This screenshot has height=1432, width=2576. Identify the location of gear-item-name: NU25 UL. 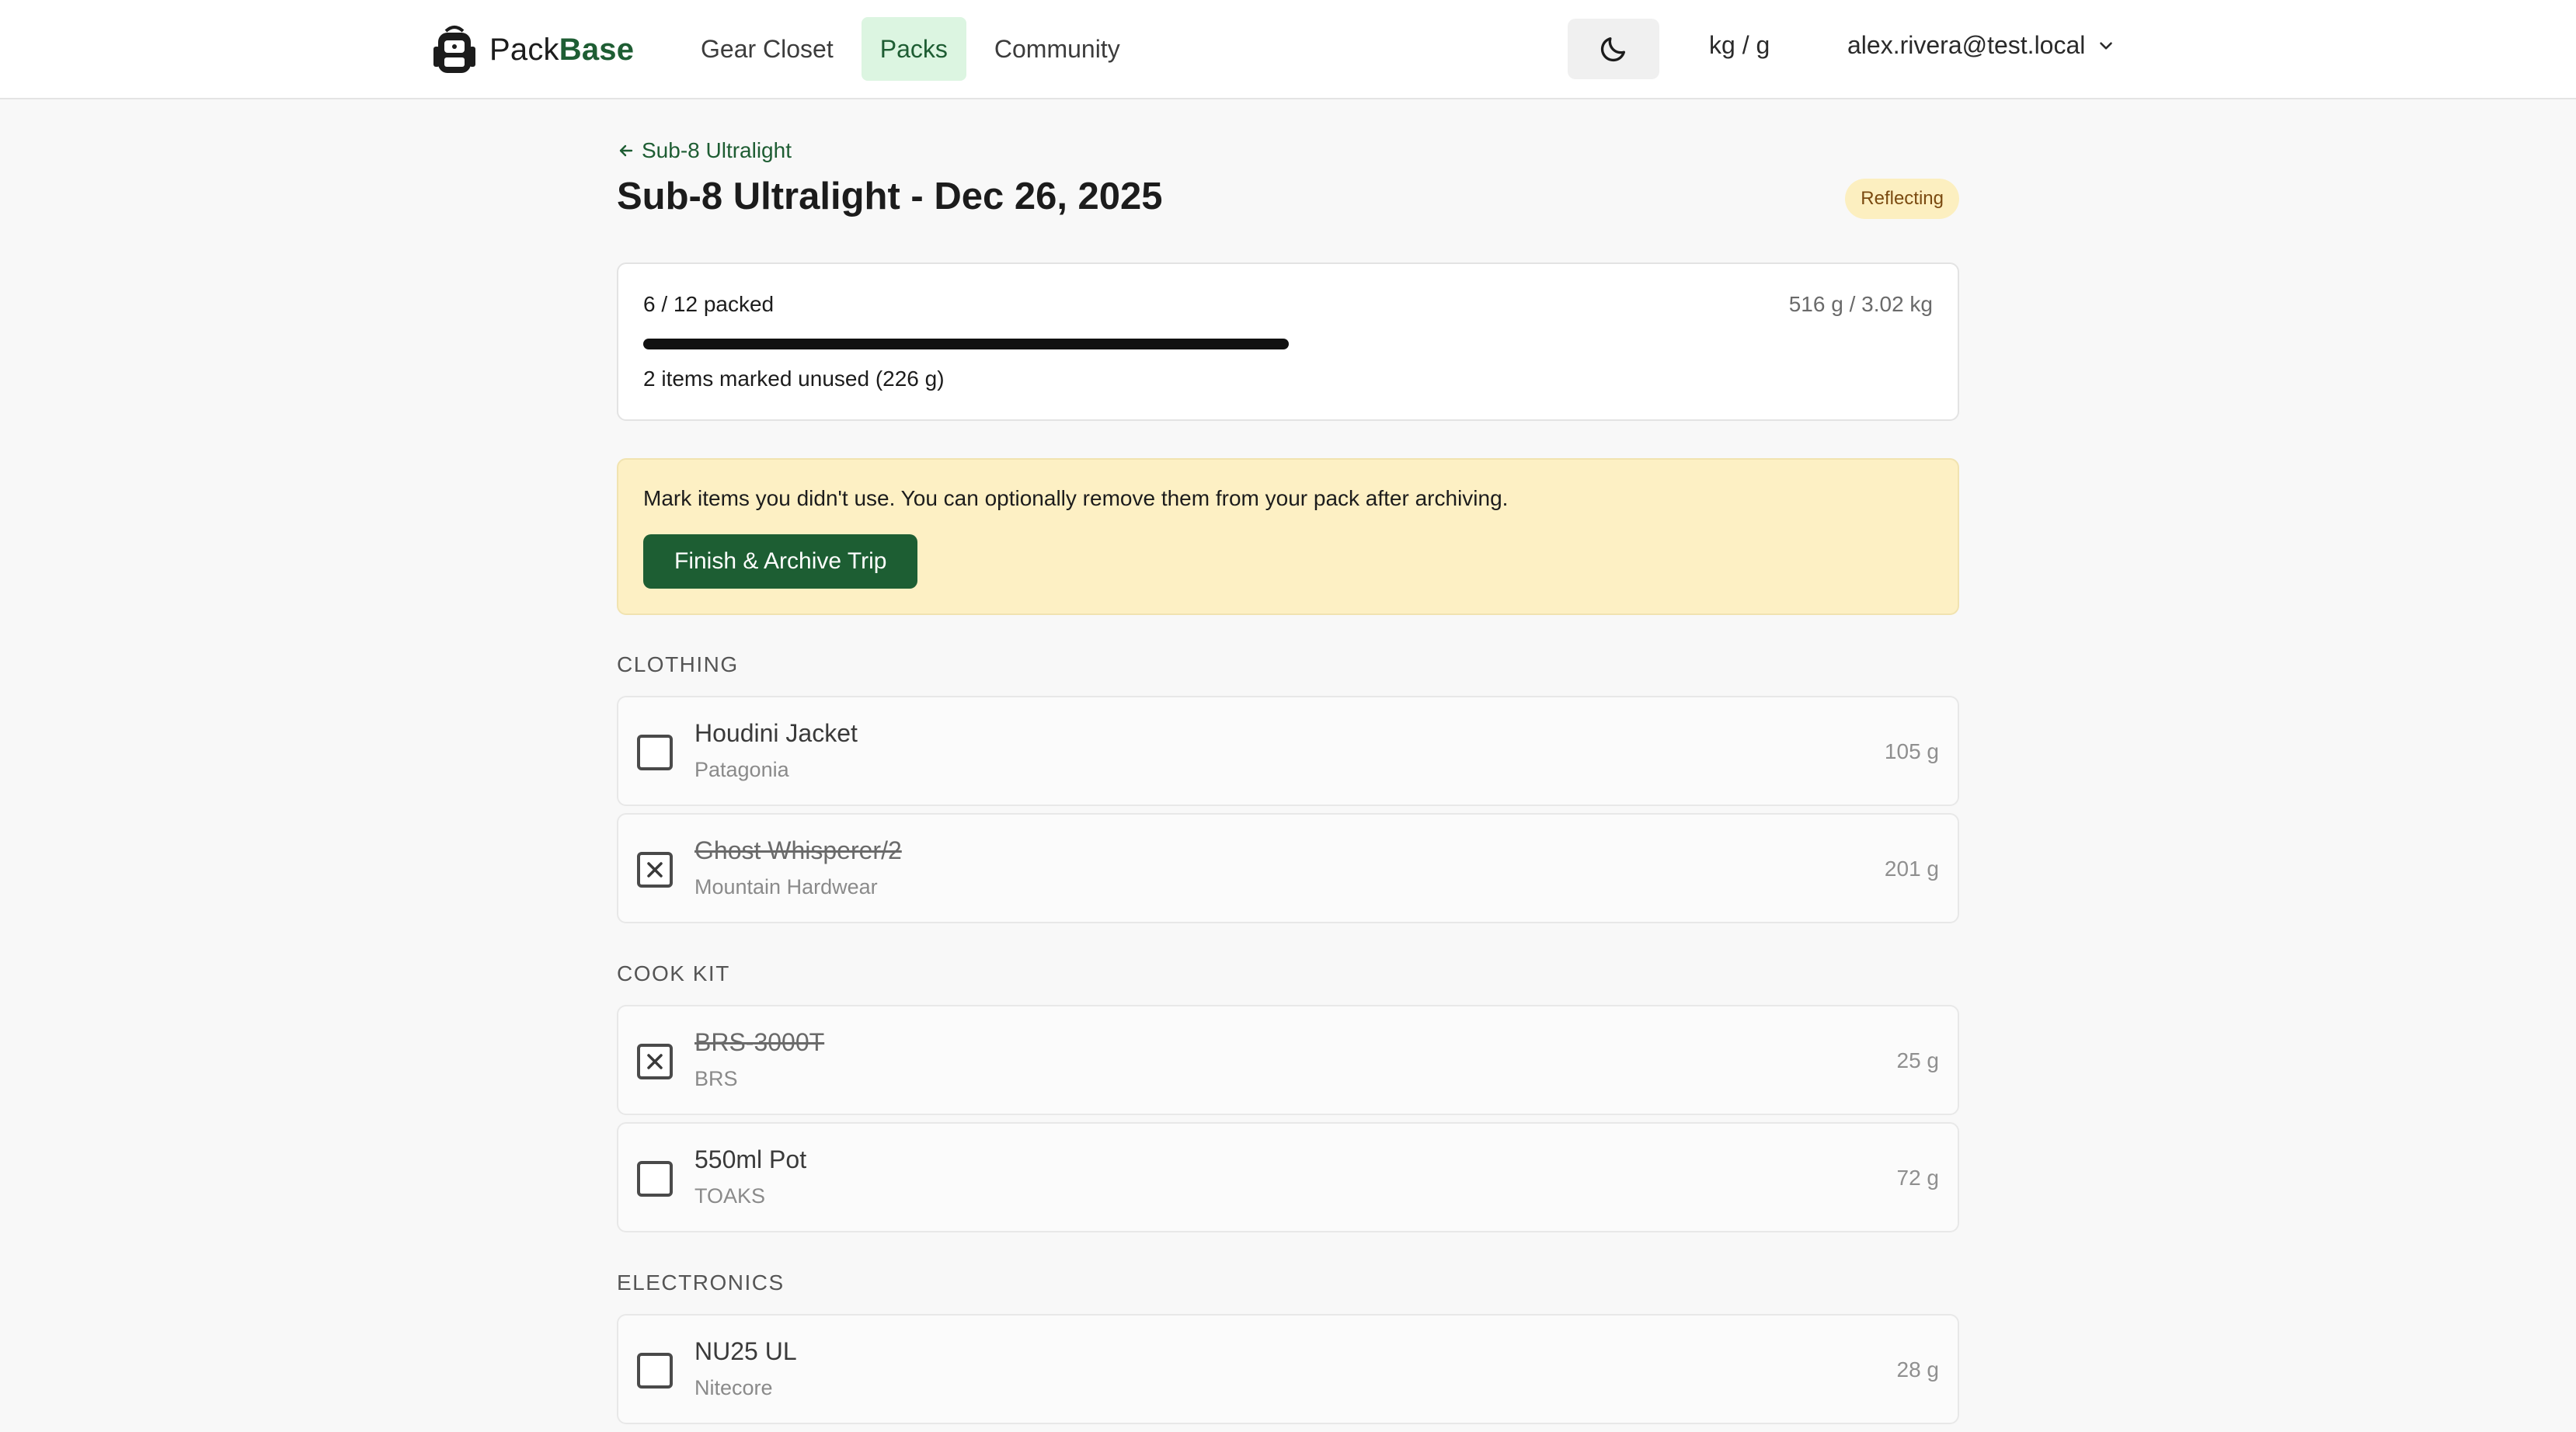
(745, 1351).